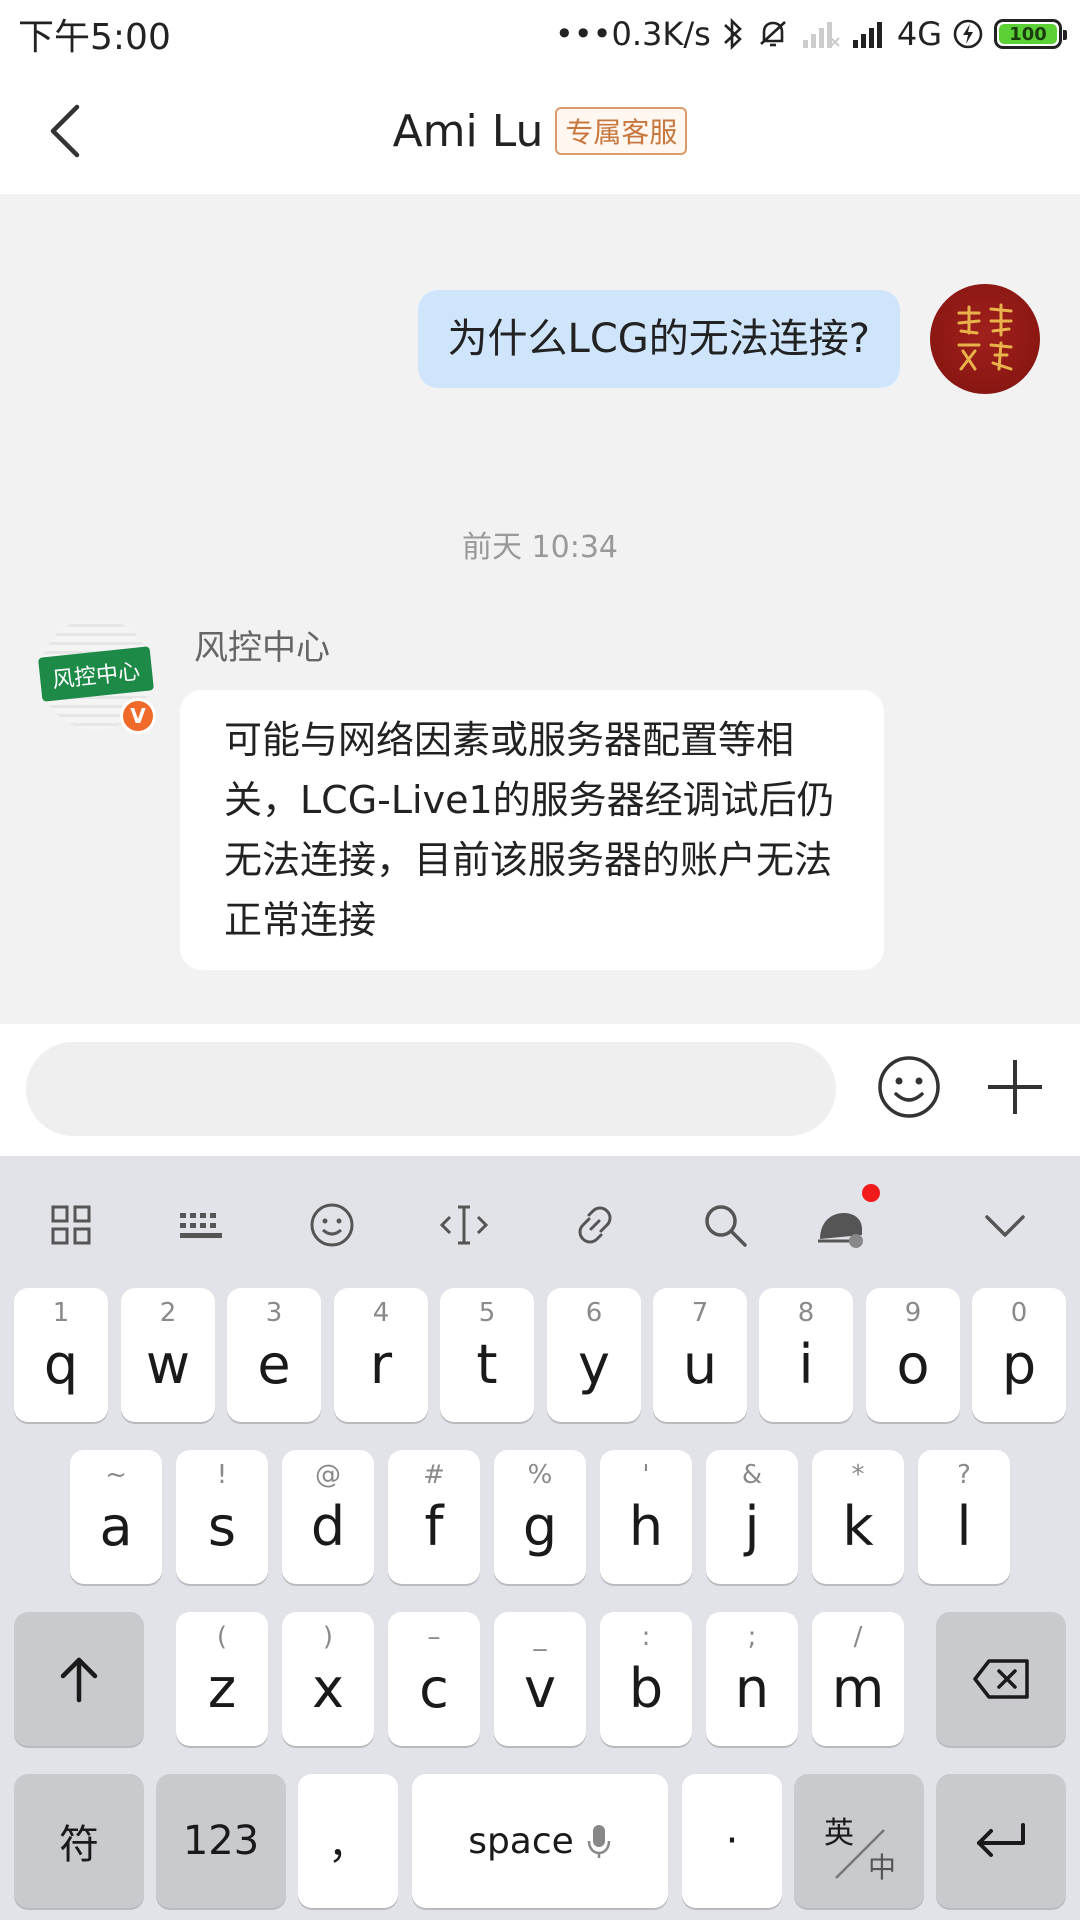  Describe the element at coordinates (773, 34) in the screenshot. I see `mute-bell-icon` at that location.